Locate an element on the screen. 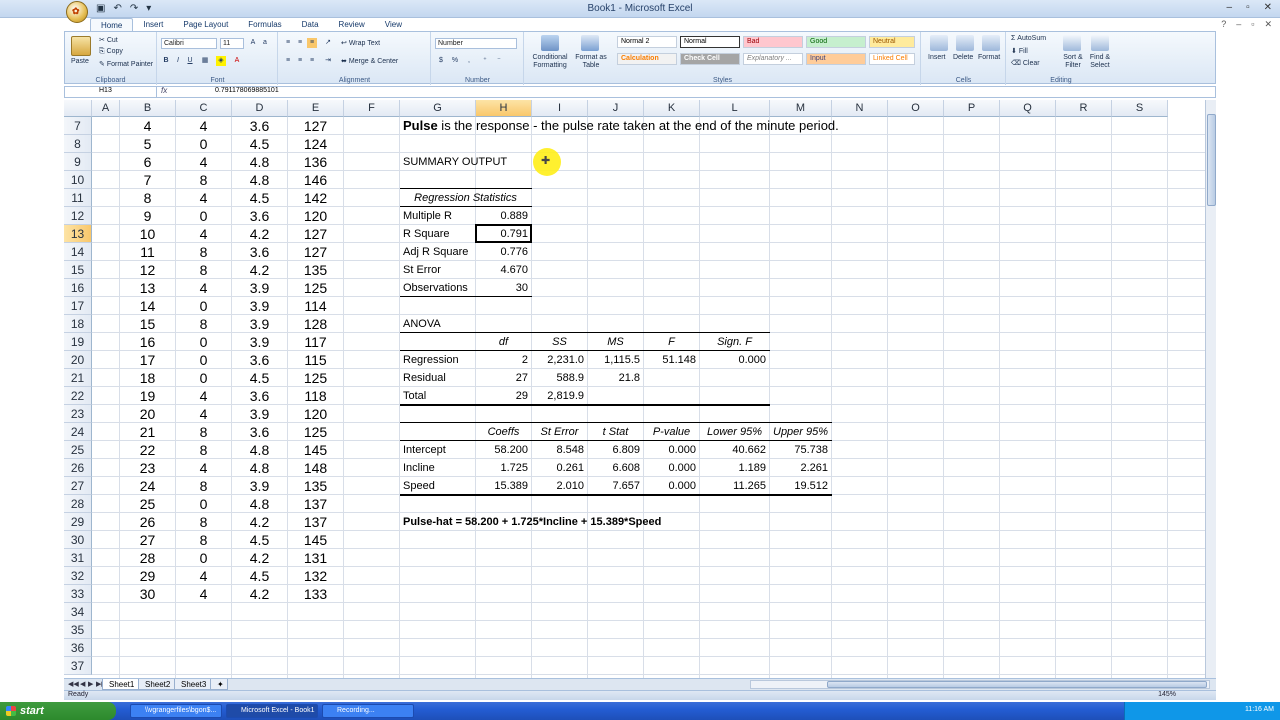 Image resolution: width=1280 pixels, height=720 pixels. data-cell: 114 is located at coordinates (315, 306).